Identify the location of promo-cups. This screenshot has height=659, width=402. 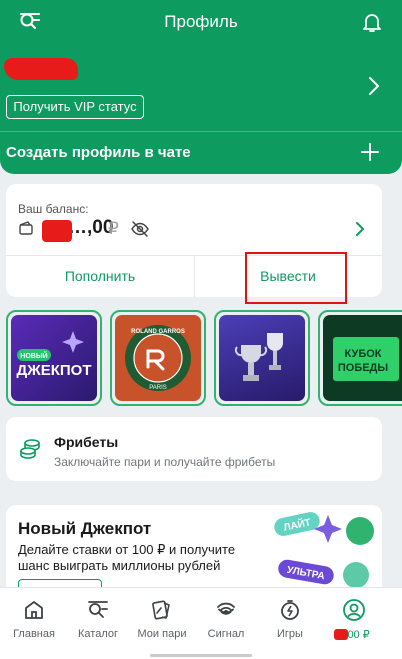
(262, 358).